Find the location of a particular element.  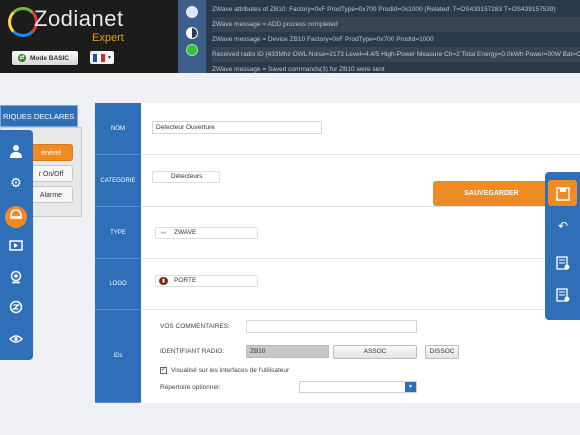

zodianet-icon is located at coordinates (16, 309).